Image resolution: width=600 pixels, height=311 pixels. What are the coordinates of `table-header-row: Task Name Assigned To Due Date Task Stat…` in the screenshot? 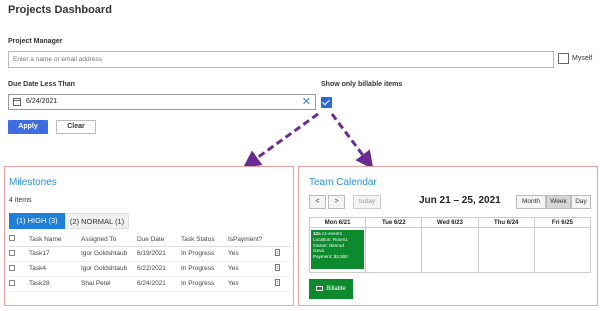 It's located at (150, 240).